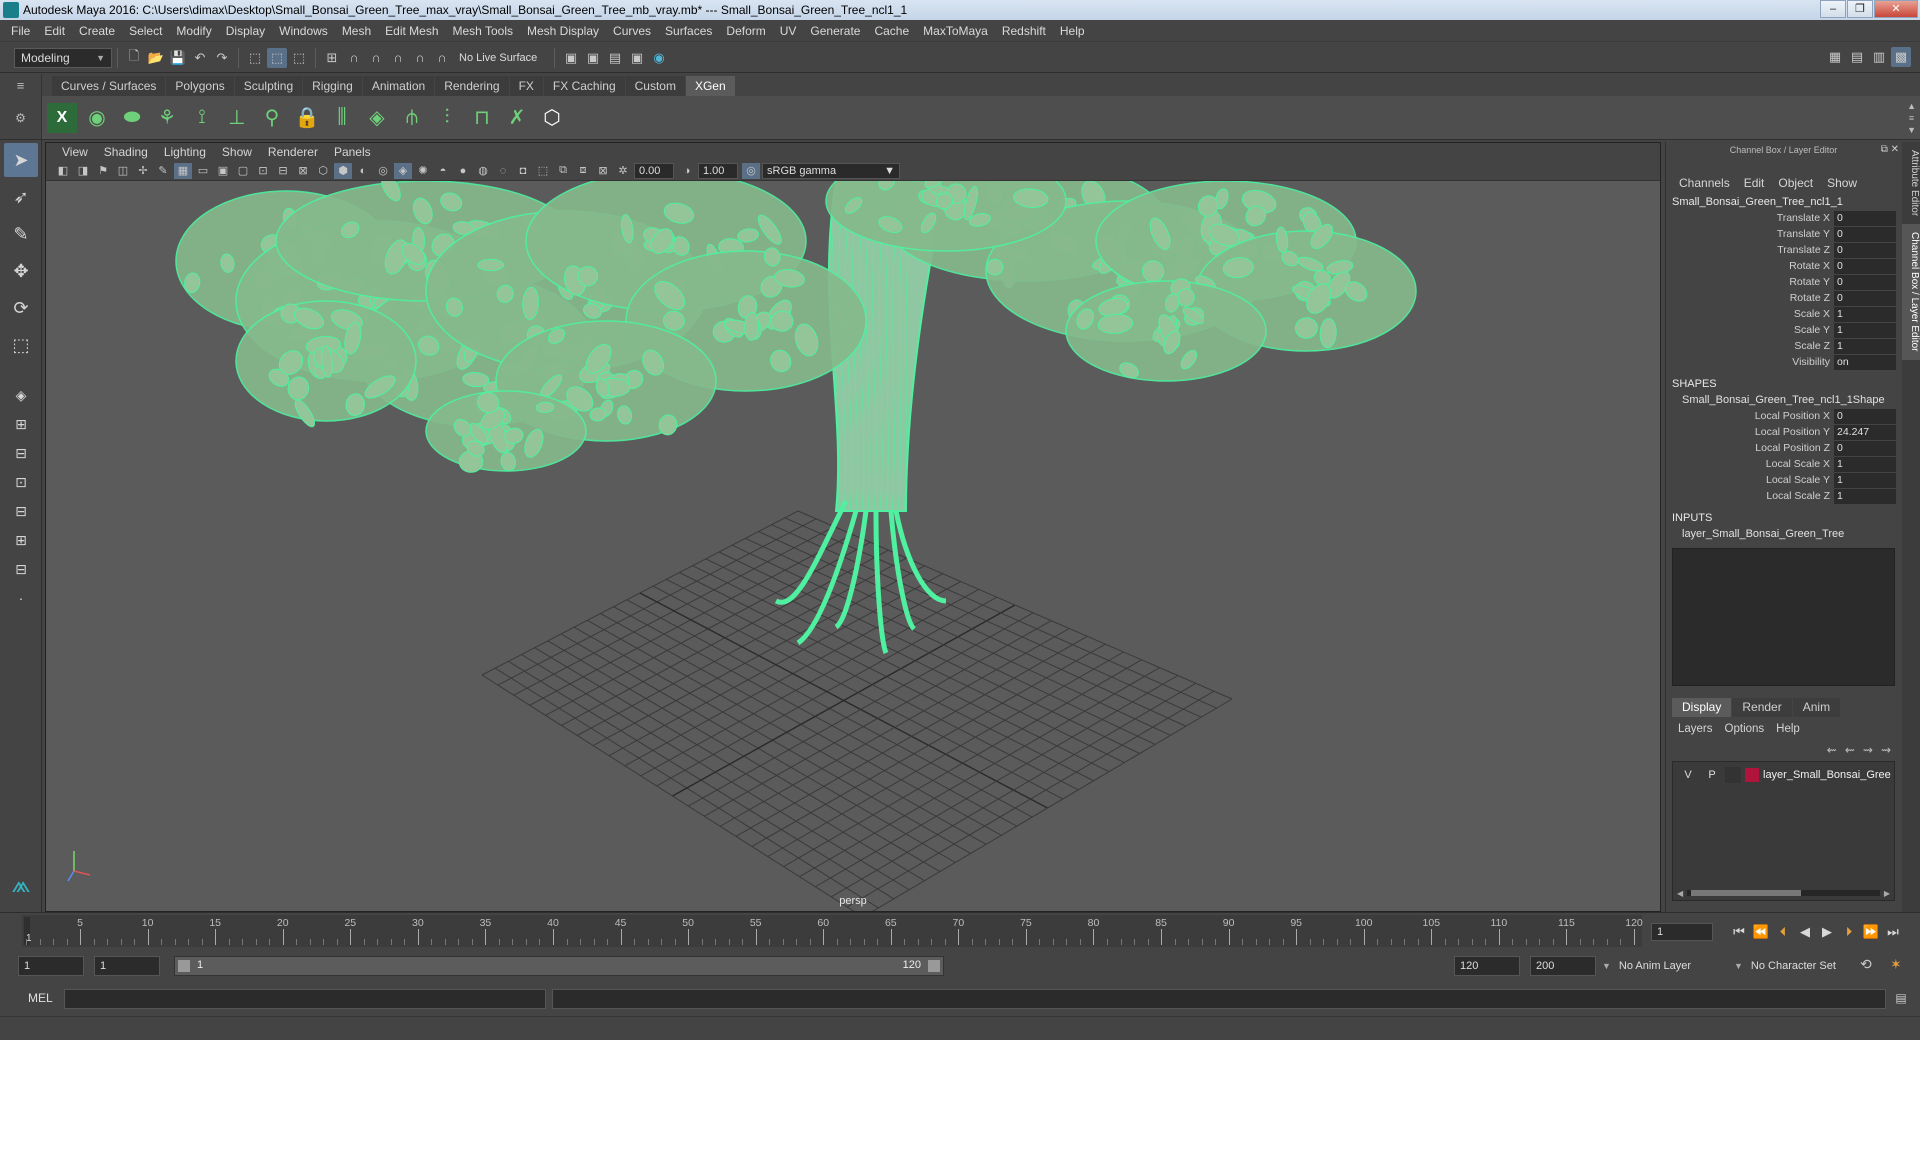 The image size is (1920, 1158). I want to click on channel-row-rotate-x: Rotate X0, so click(1783, 266).